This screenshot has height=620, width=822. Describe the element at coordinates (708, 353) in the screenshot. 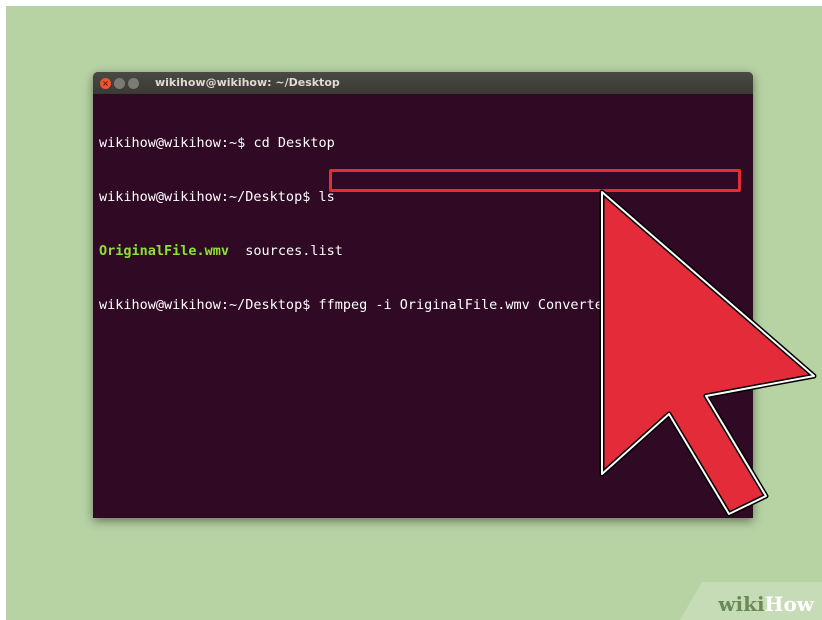

I see `cursor-arrow-icon` at that location.